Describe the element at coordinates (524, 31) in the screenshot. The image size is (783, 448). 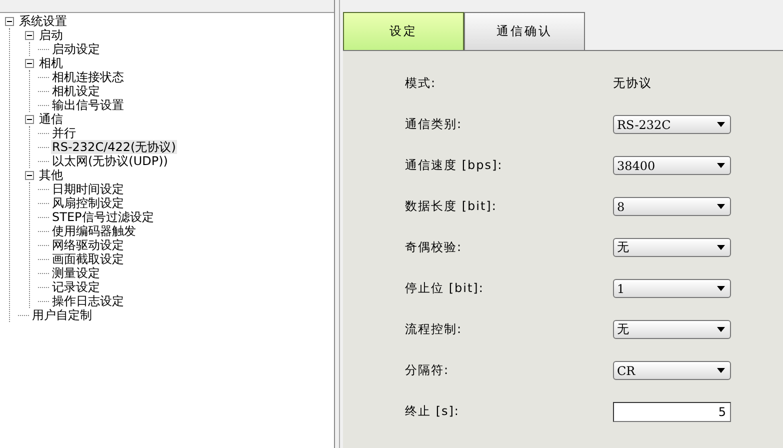
I see `tab: 通信确认` at that location.